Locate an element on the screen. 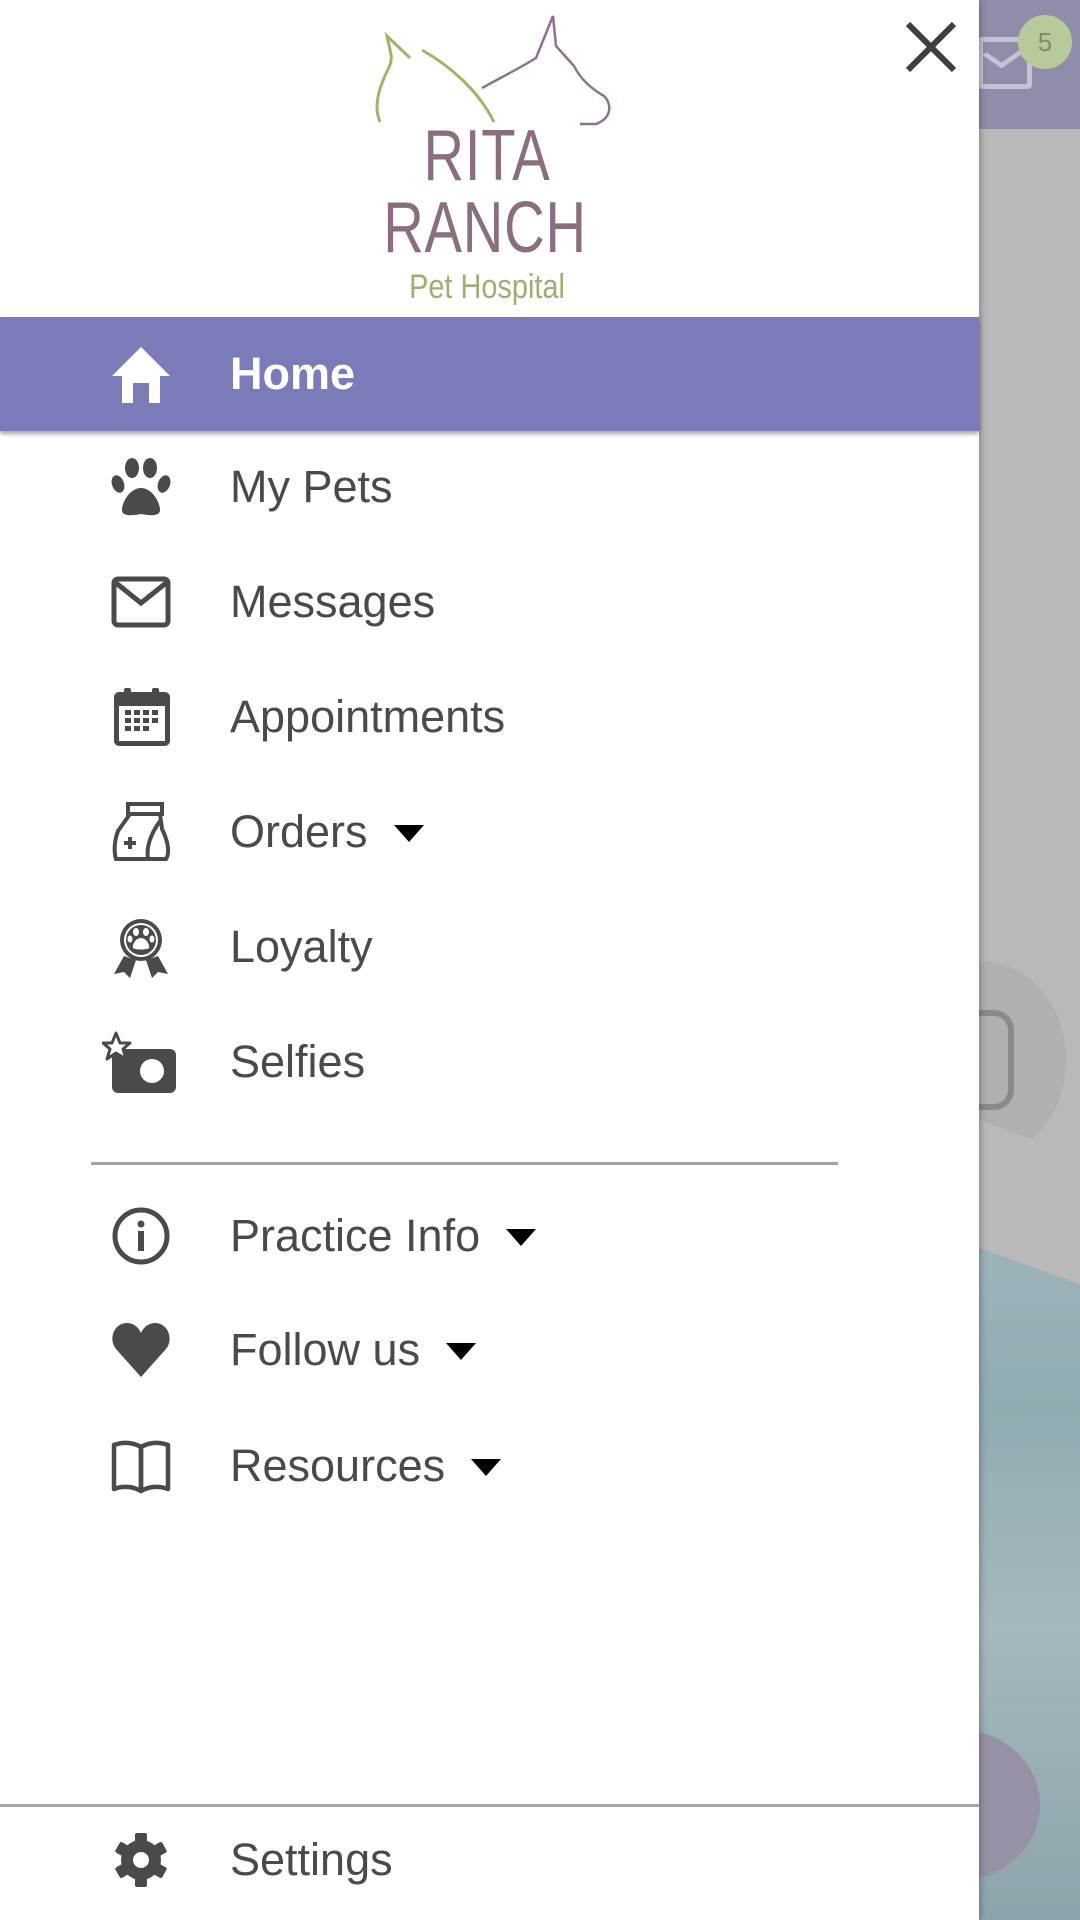 This screenshot has width=1080, height=1920. envelope-icon is located at coordinates (141, 602).